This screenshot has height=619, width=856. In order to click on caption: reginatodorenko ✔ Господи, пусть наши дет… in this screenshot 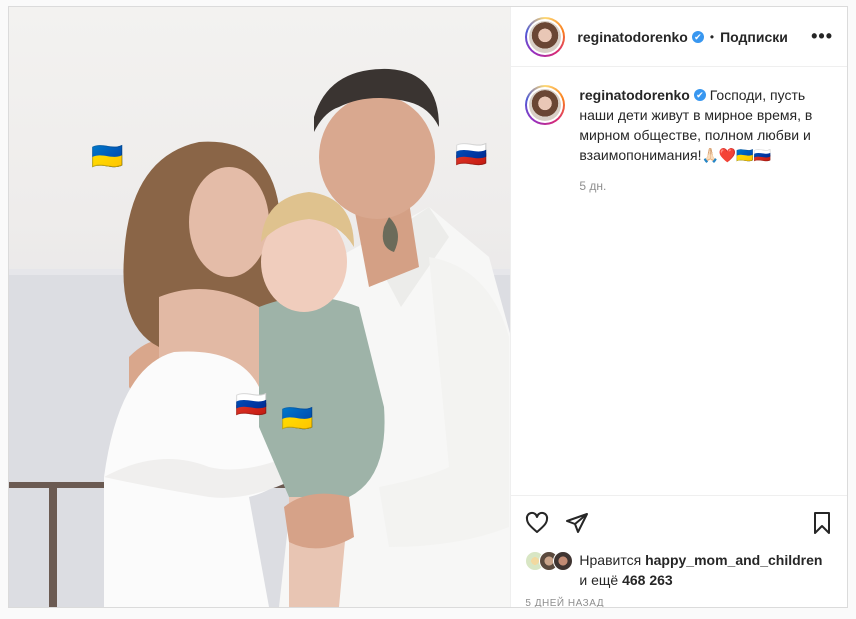, I will do `click(679, 125)`.